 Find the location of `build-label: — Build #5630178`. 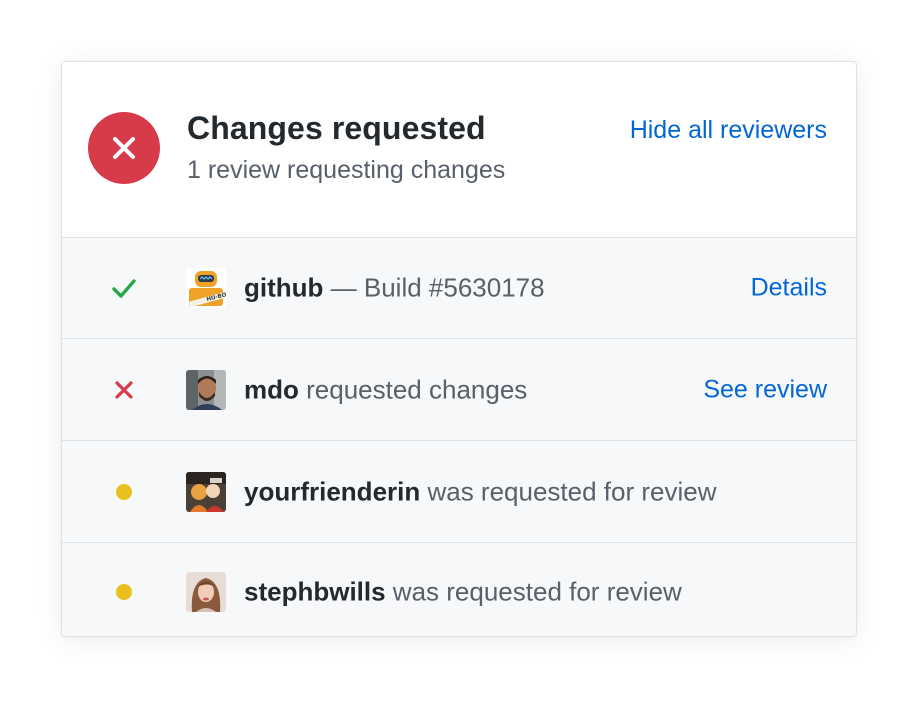

build-label: — Build #5630178 is located at coordinates (434, 287).